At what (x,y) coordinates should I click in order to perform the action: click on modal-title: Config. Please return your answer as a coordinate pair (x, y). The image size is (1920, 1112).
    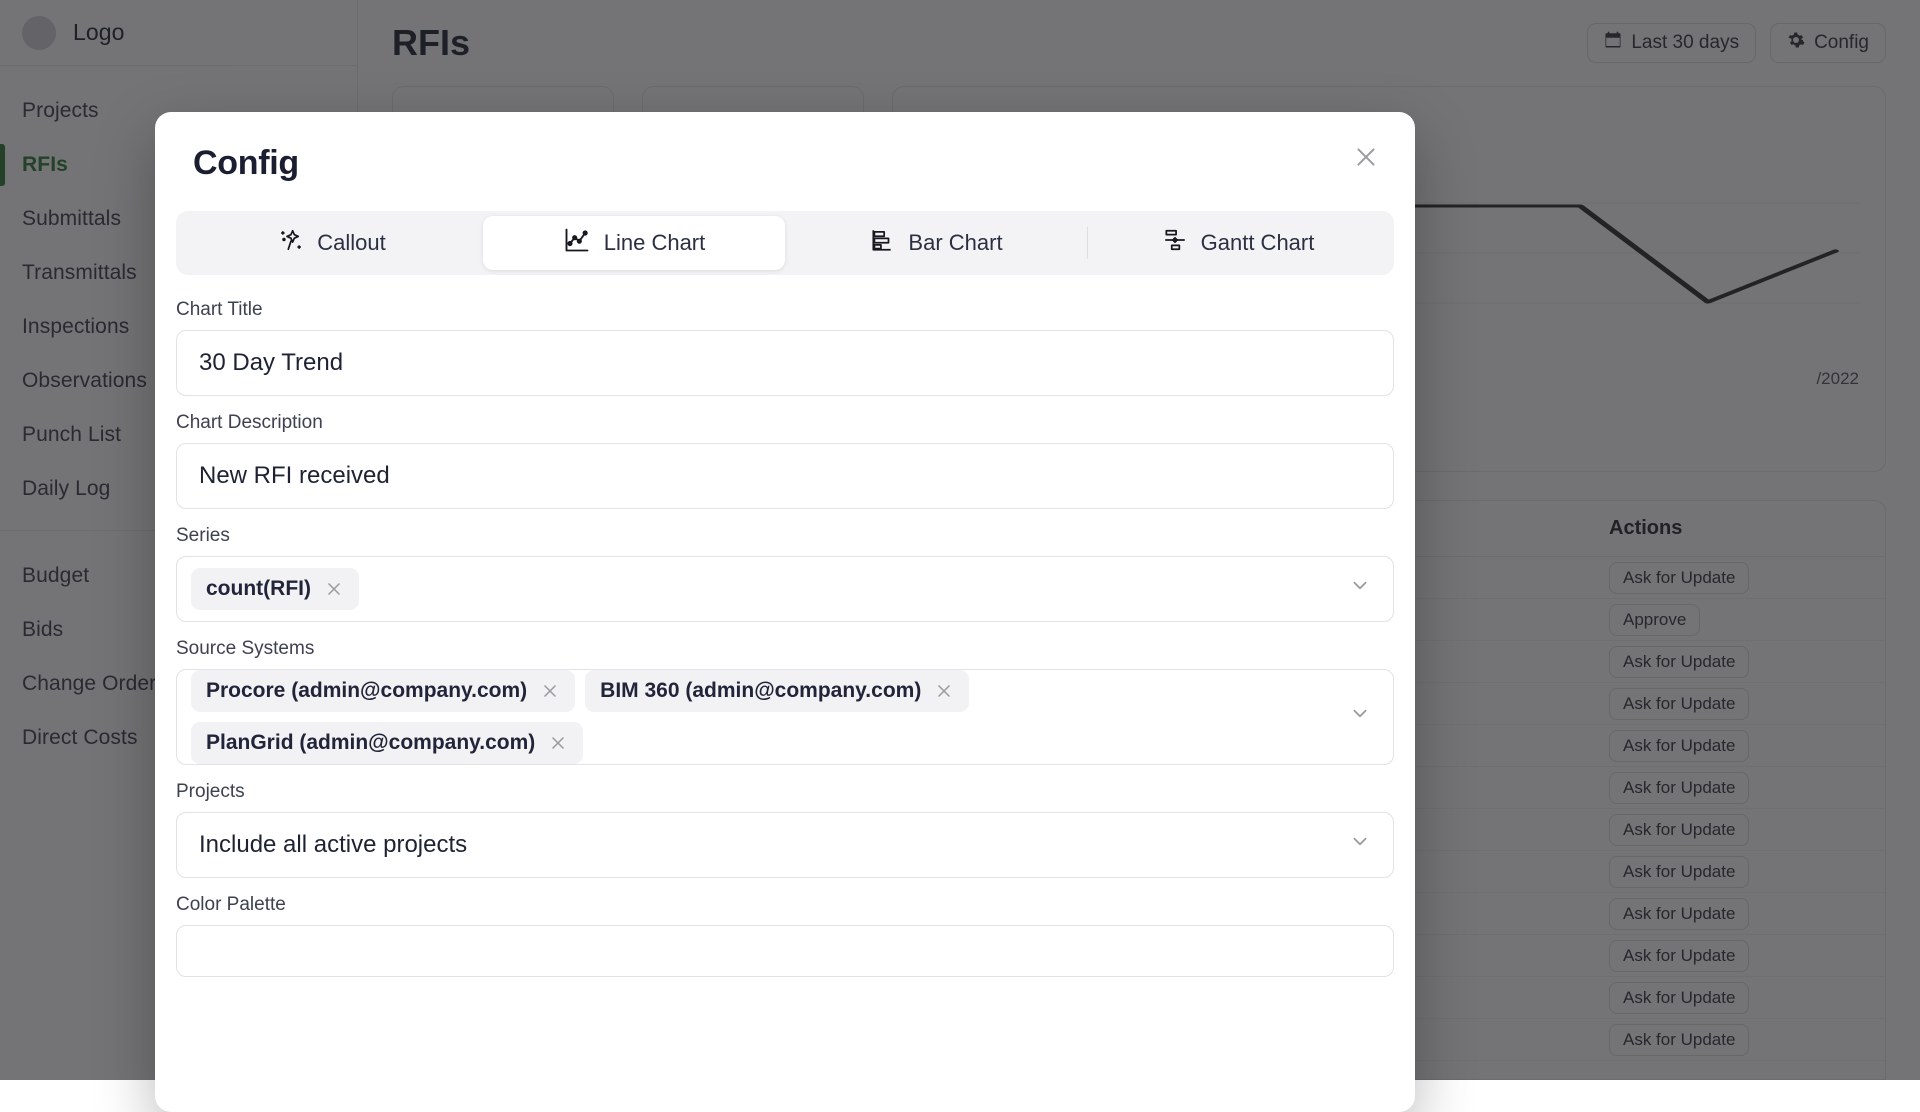
    Looking at the image, I should click on (785, 163).